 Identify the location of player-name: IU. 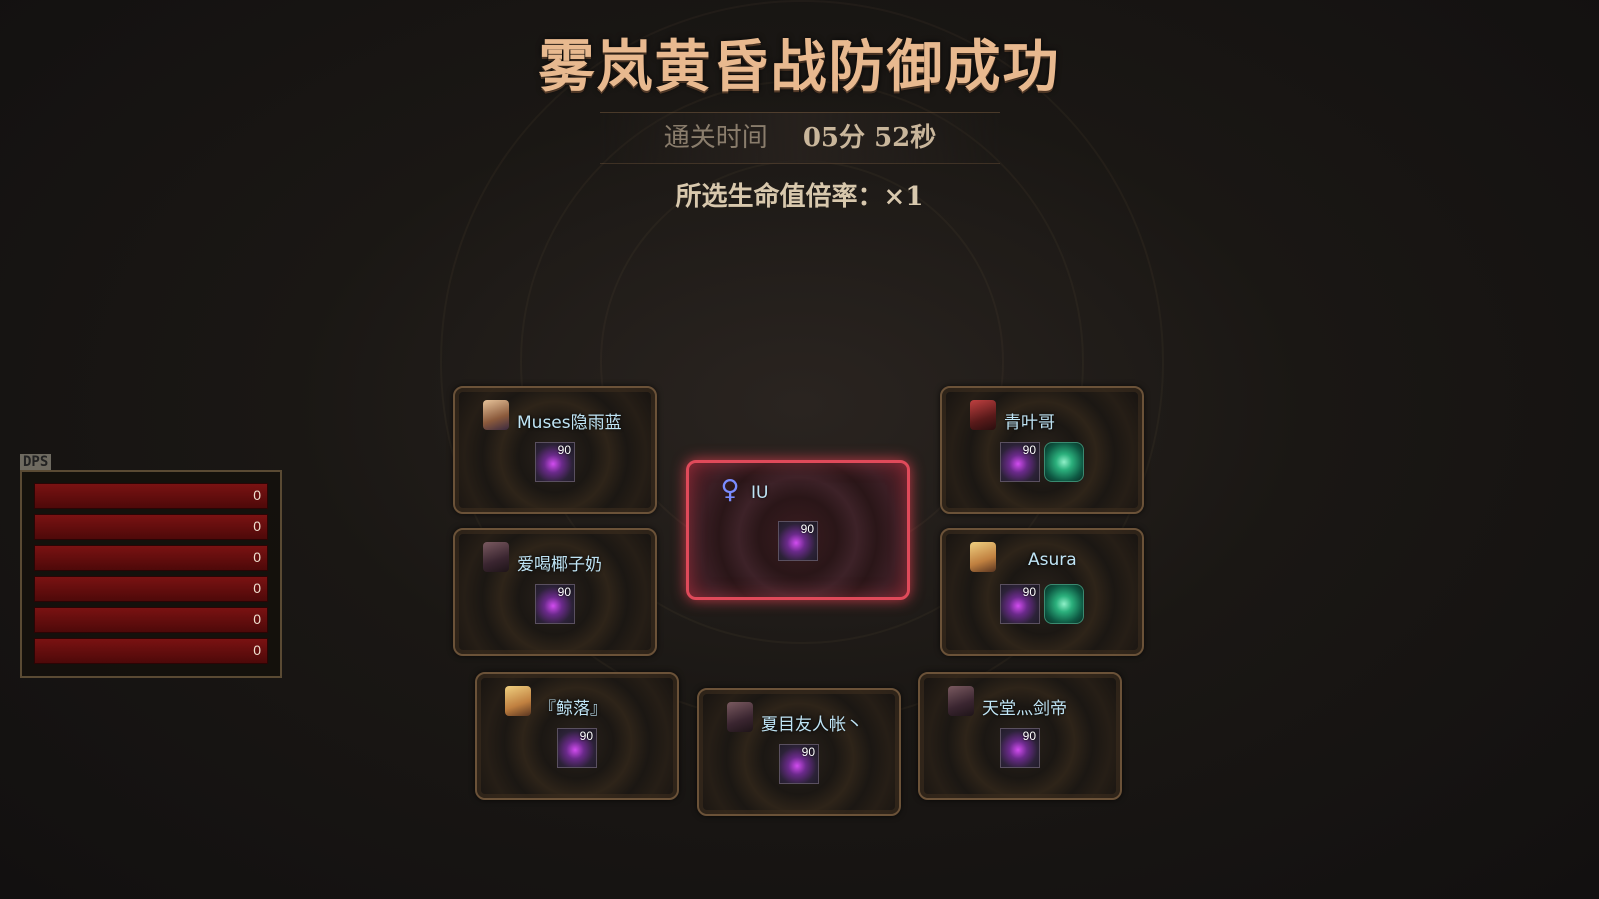
(760, 493).